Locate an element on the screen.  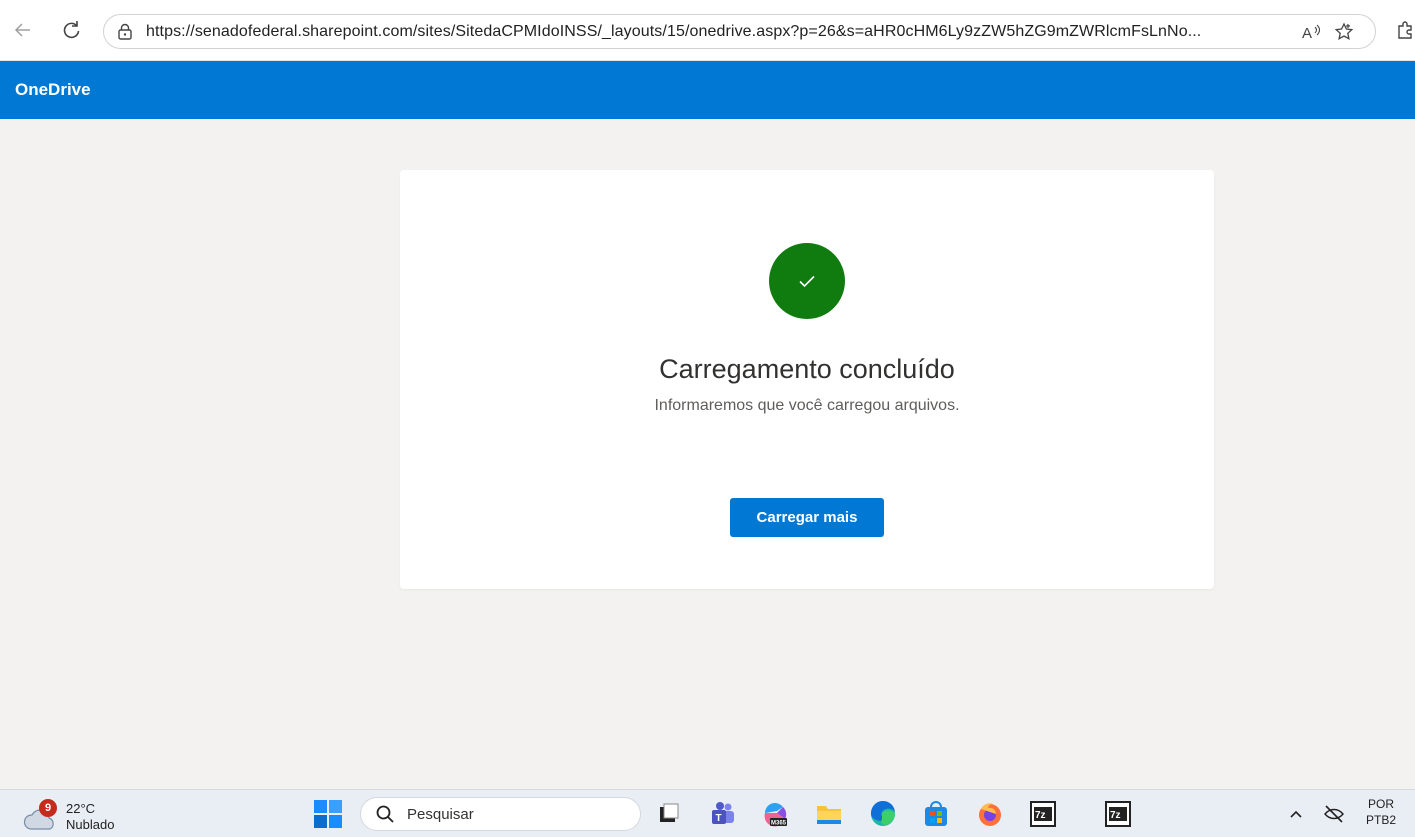
upload-complete-title: Carregamento concluído is located at coordinates (807, 369).